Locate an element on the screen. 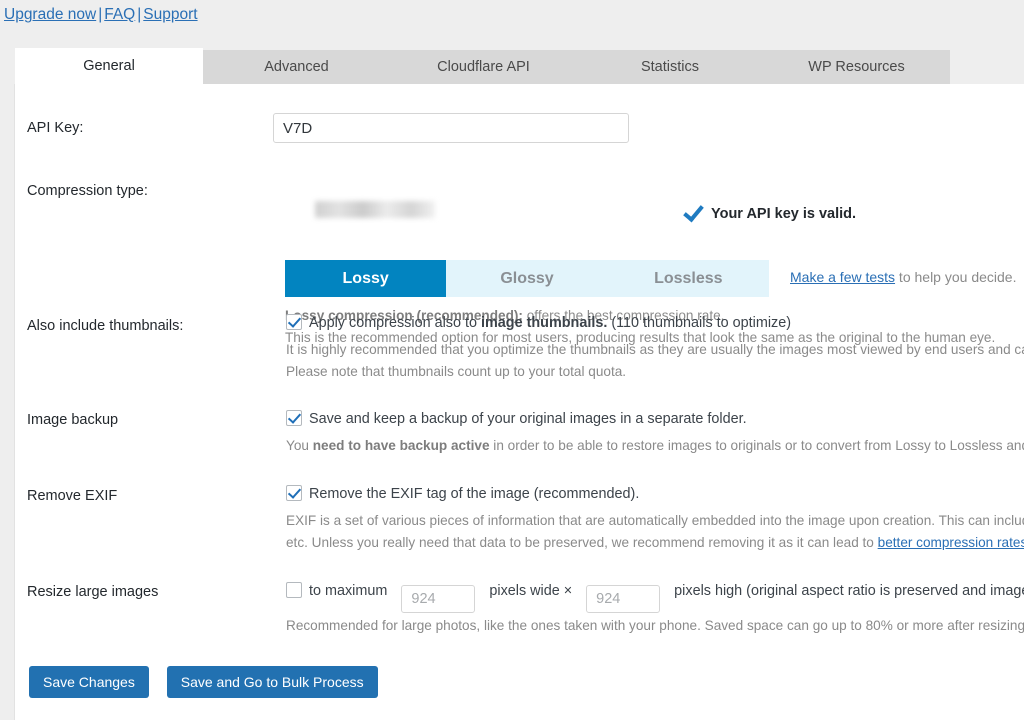 The image size is (1024, 720). image-backup-desc-strong: need to have backup active is located at coordinates (401, 445).